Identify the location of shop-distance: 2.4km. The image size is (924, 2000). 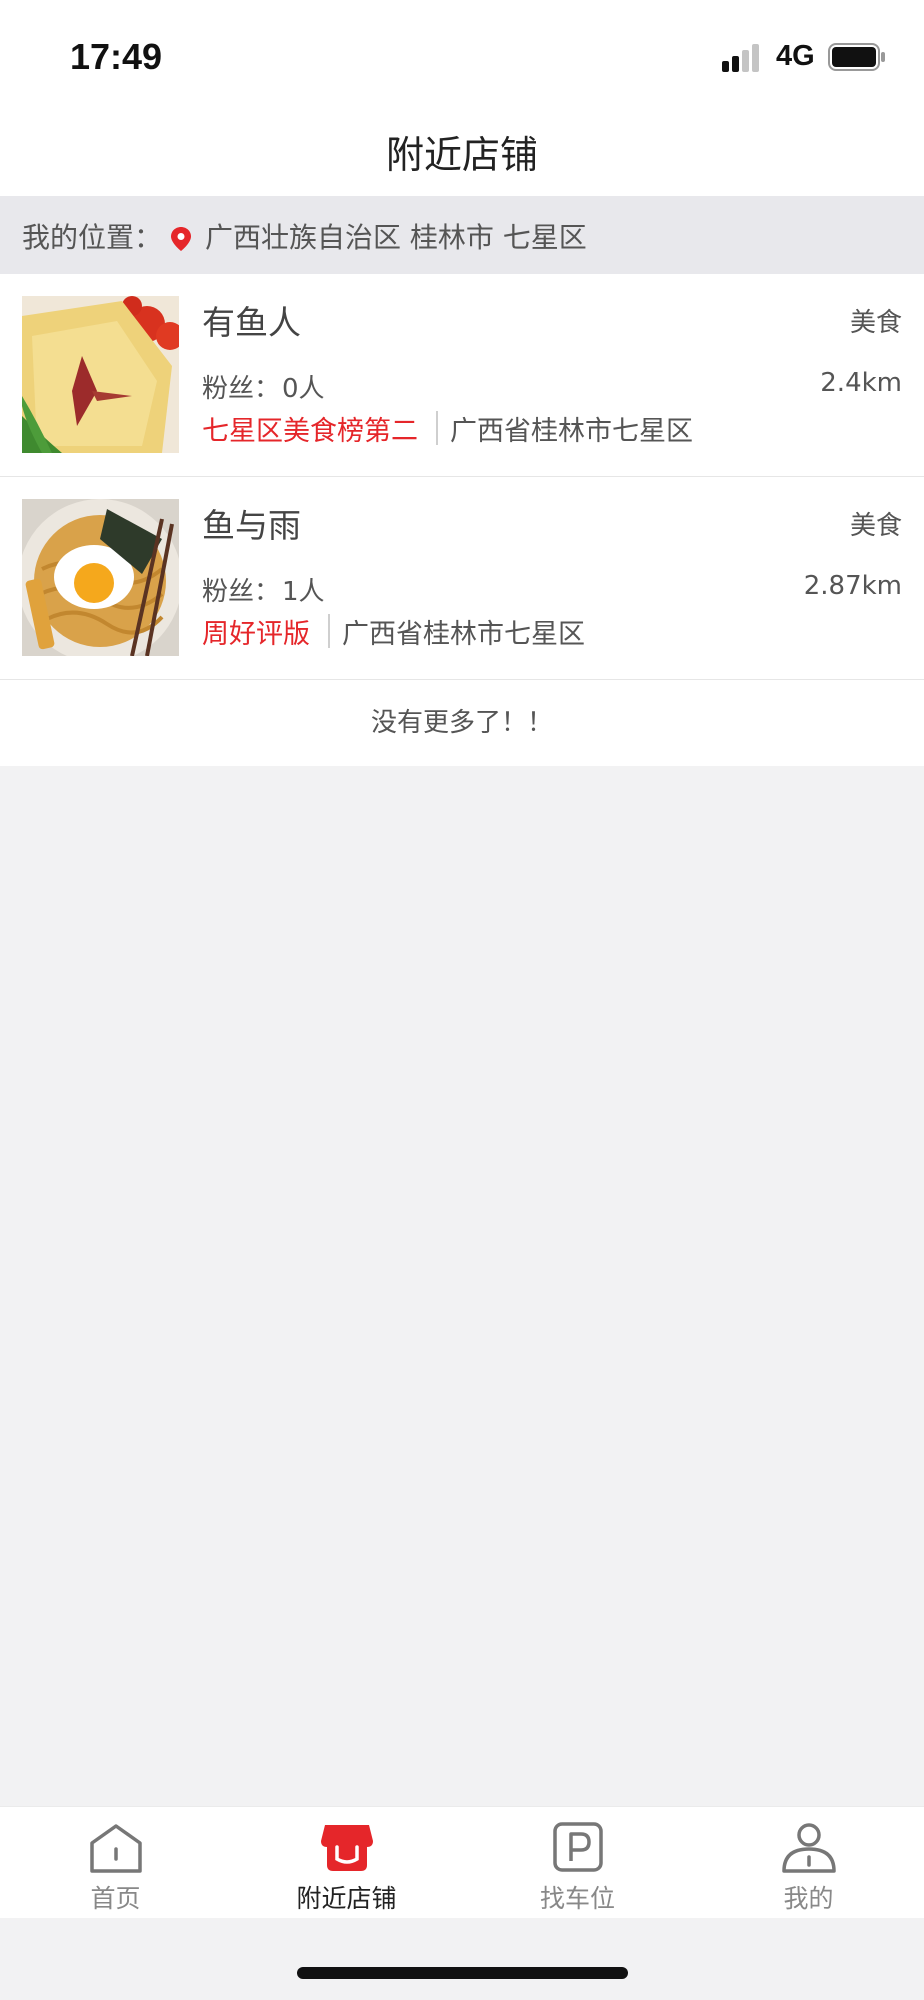
(861, 383).